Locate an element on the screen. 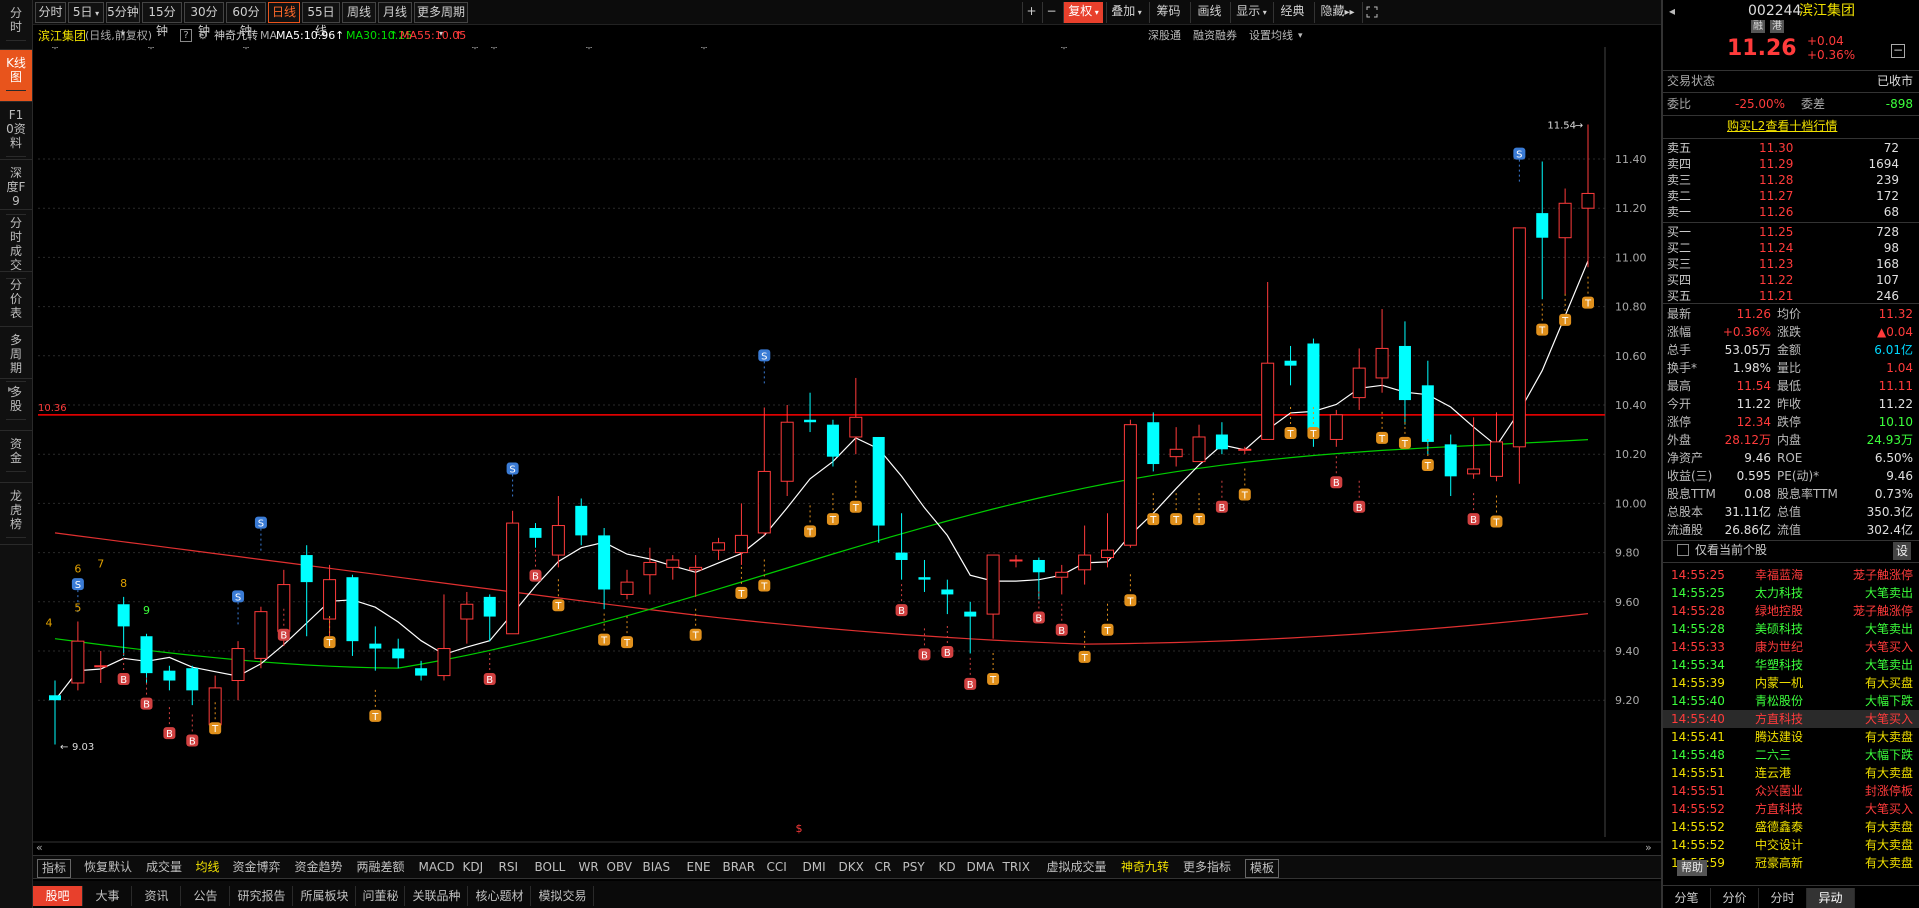  fullscreen-icon is located at coordinates (1371, 12).